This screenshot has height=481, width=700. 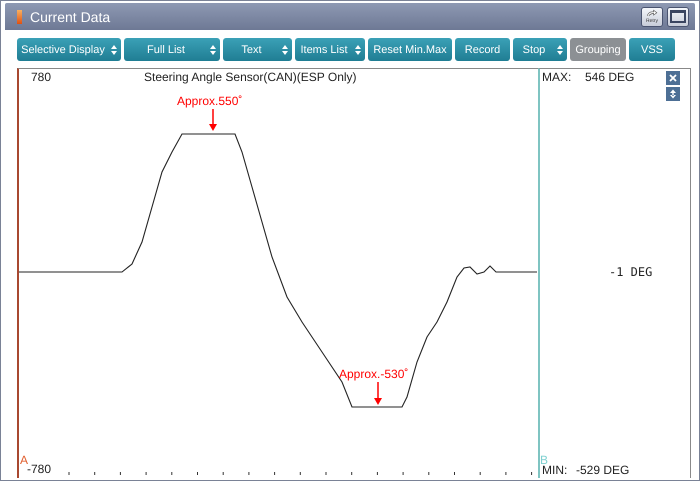 What do you see at coordinates (540, 49) in the screenshot?
I see `toolbar-button: Stop` at bounding box center [540, 49].